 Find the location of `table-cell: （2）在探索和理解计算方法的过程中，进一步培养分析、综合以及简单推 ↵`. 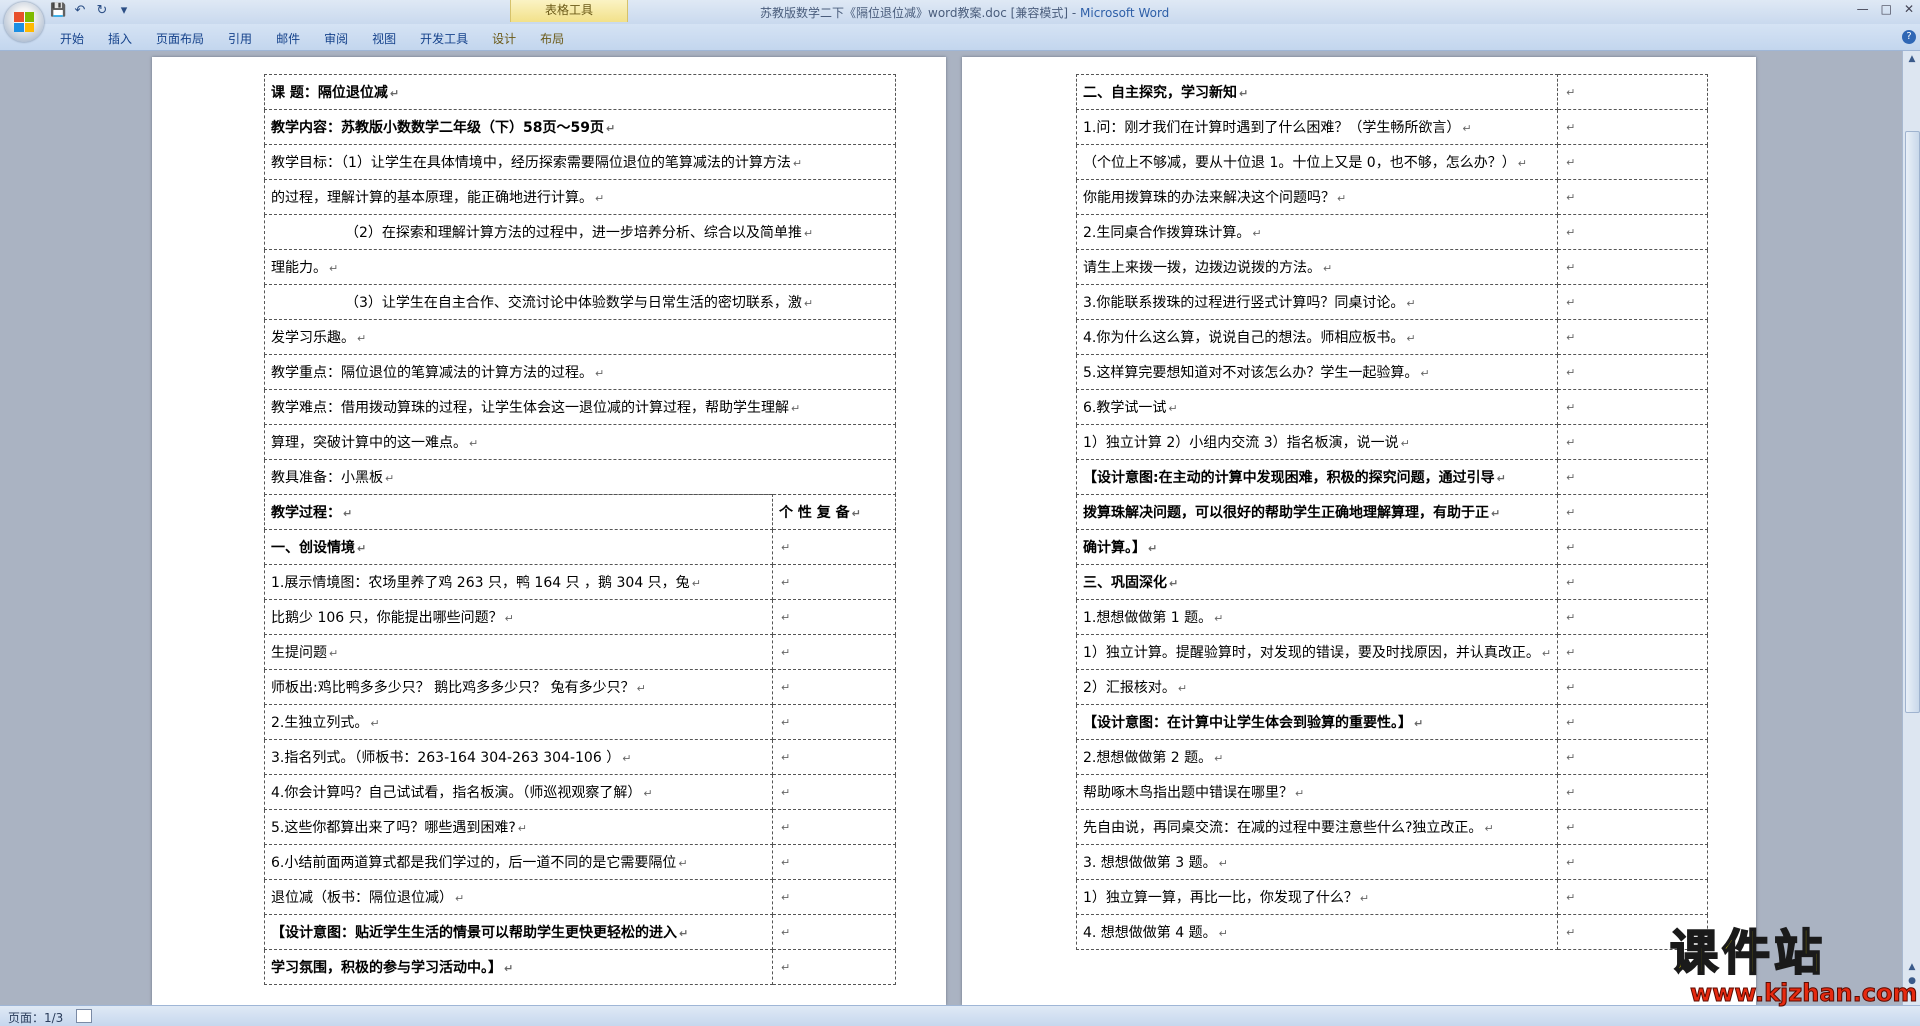

table-cell: （2）在探索和理解计算方法的过程中，进一步培养分析、综合以及简单推 ↵ is located at coordinates (580, 232).